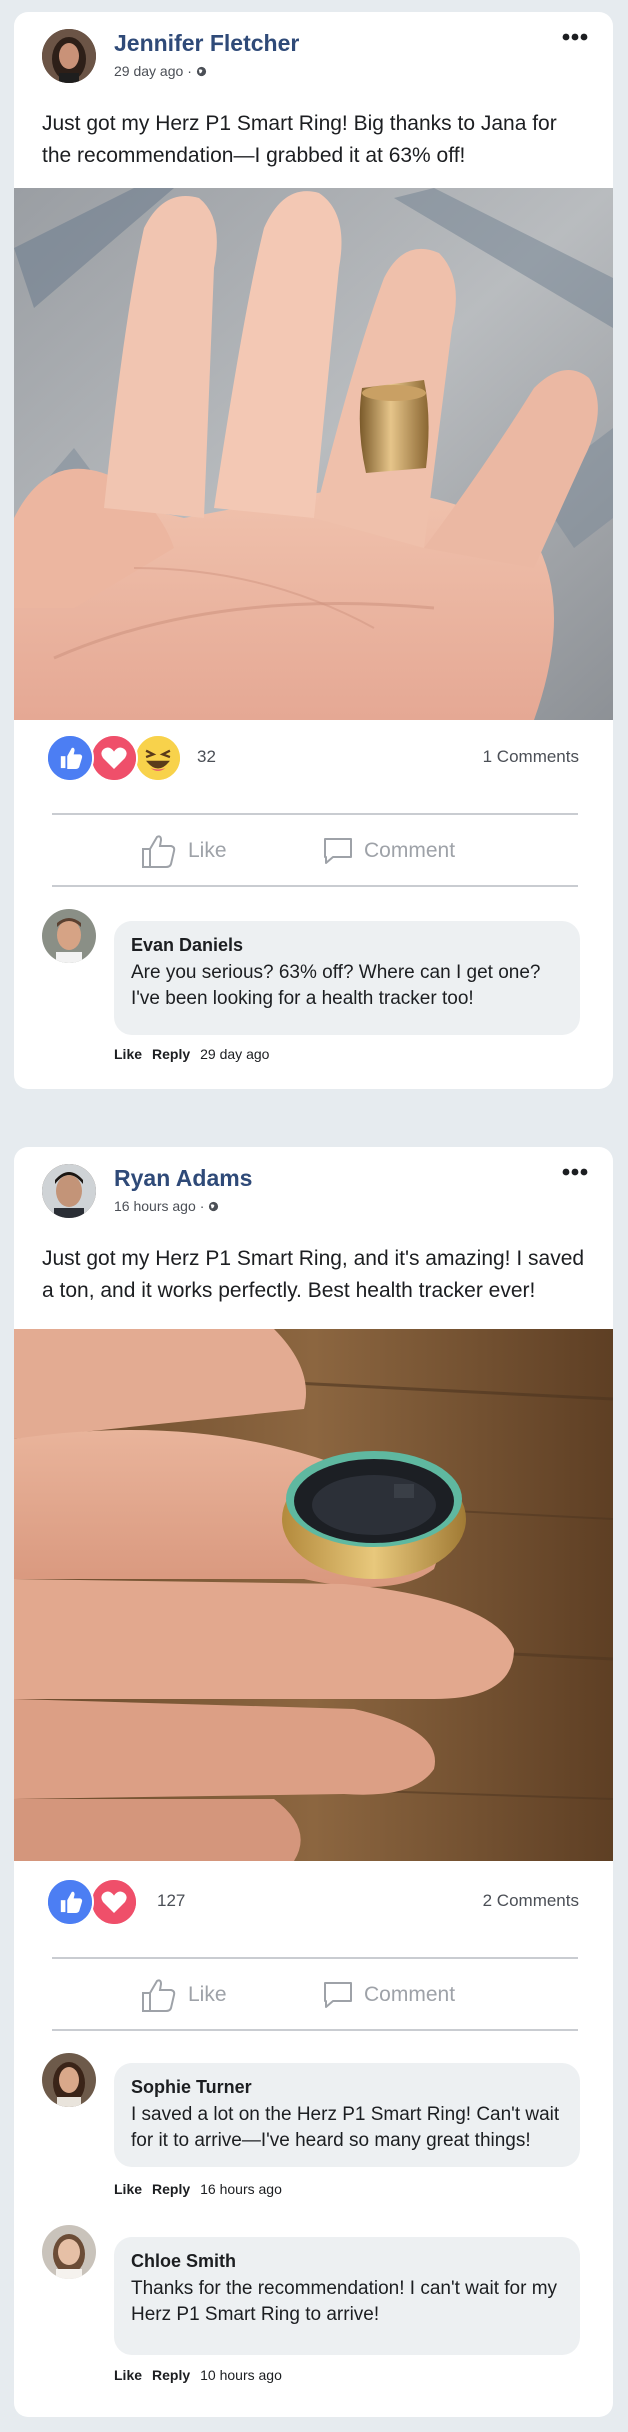 The width and height of the screenshot is (628, 2432). I want to click on comments-count: 2 Comments, so click(531, 1901).